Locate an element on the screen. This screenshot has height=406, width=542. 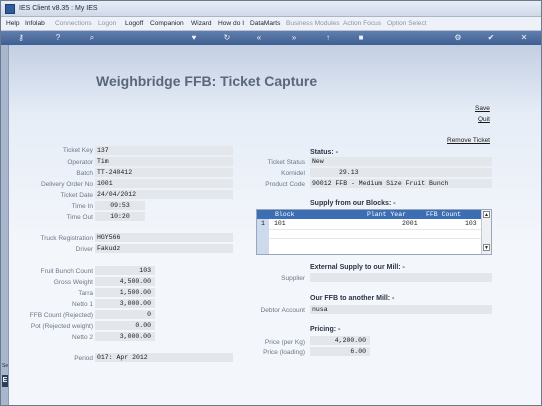
menu-logon: Logon is located at coordinates (107, 23).